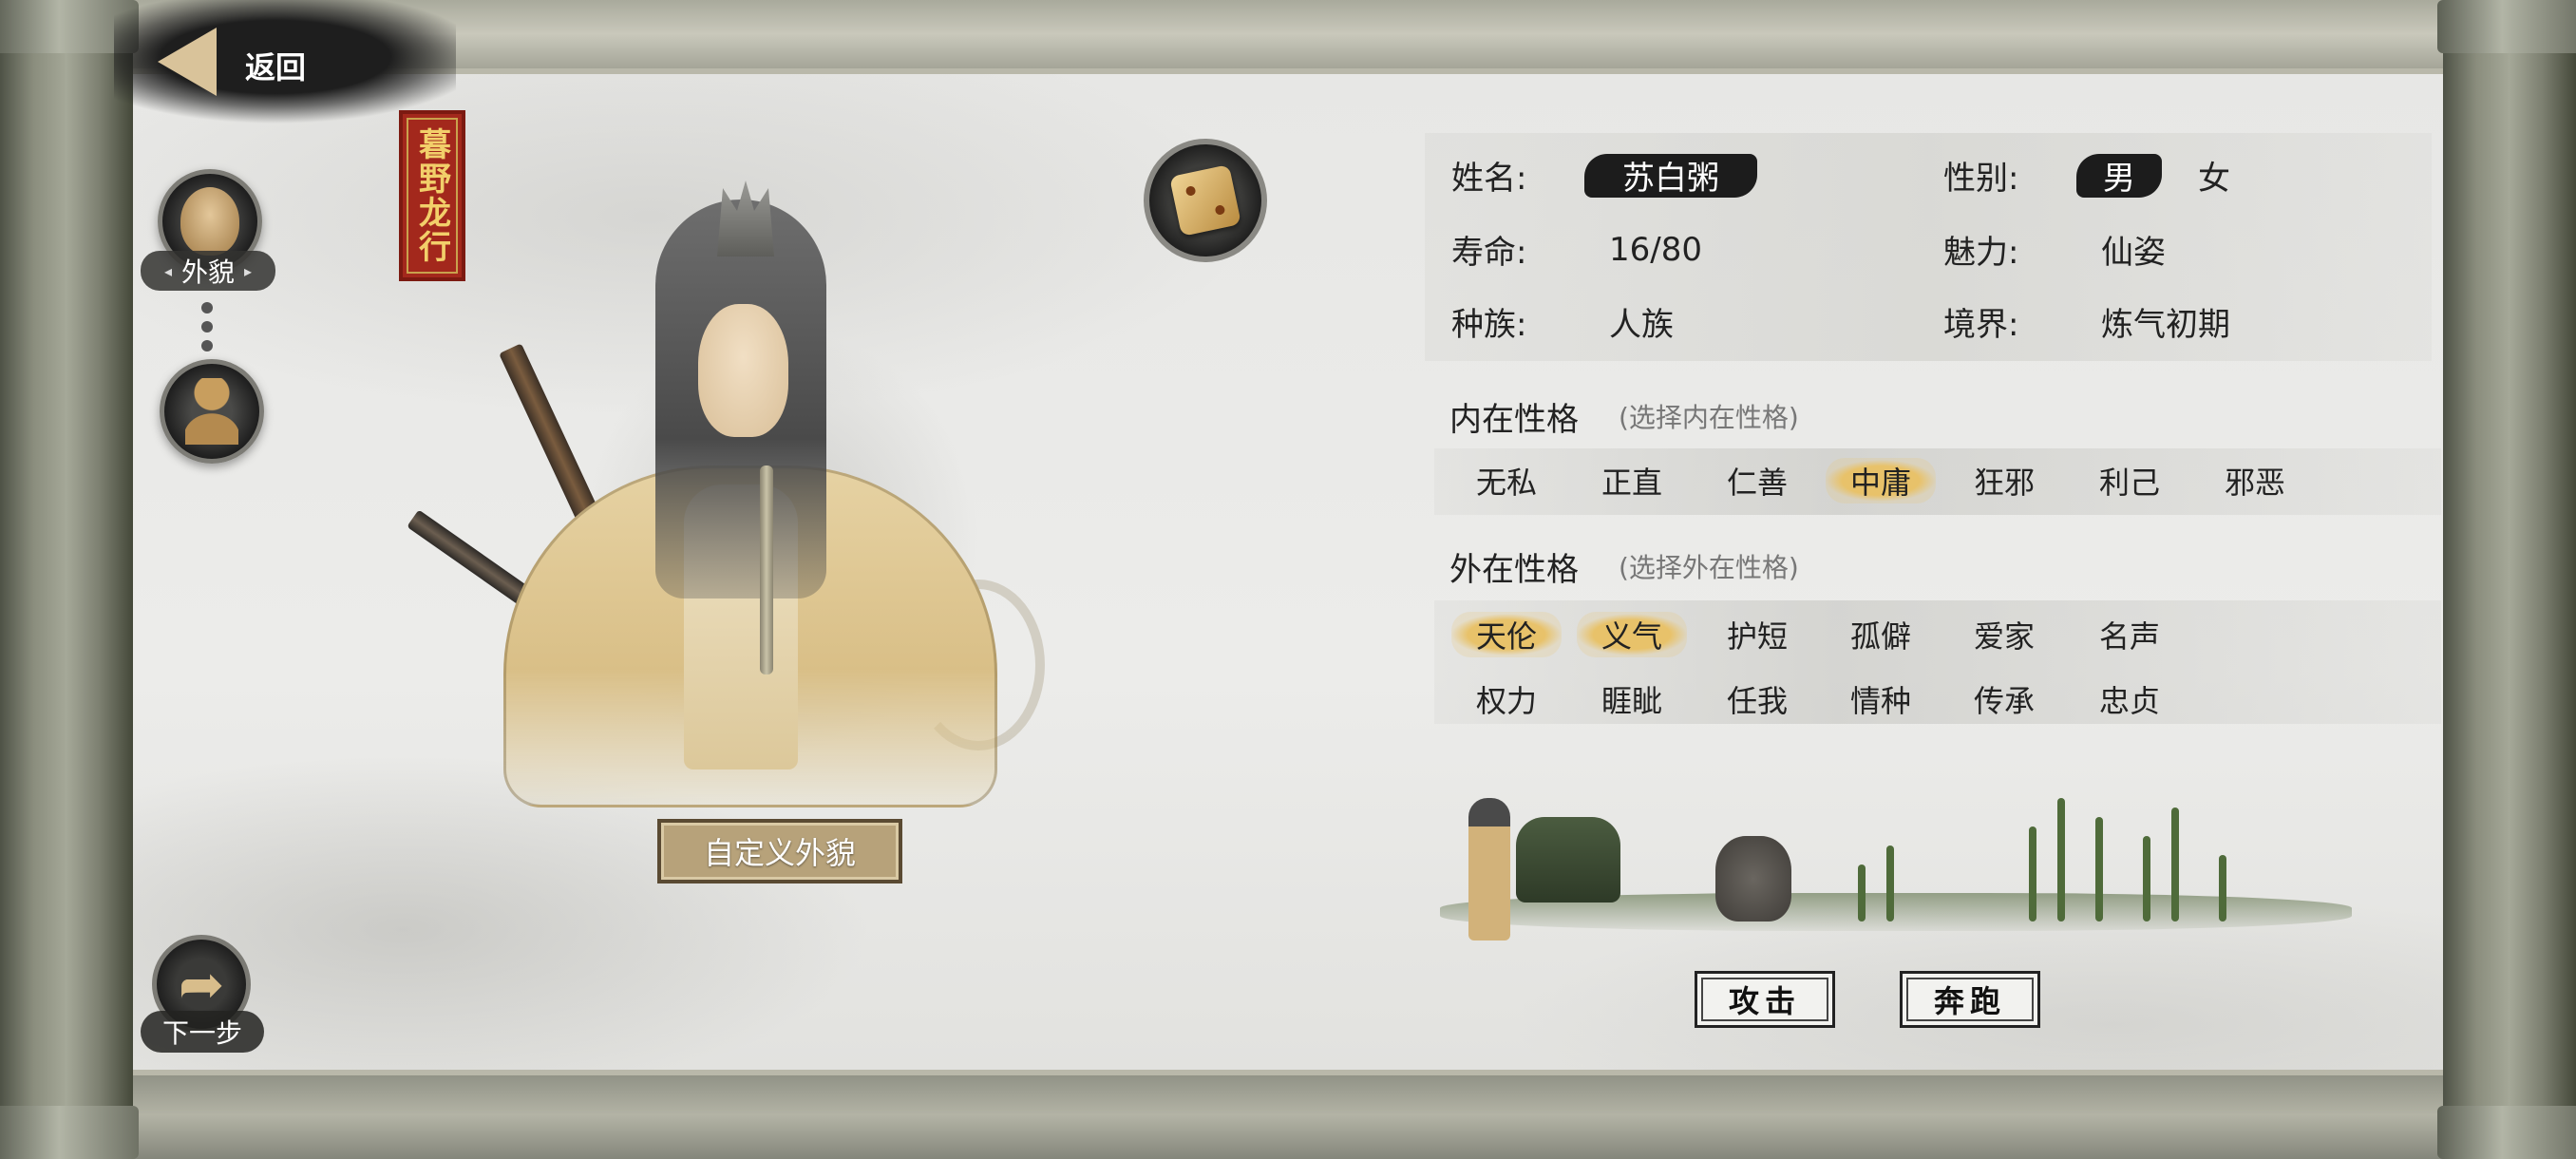 The image size is (2576, 1159). Describe the element at coordinates (1881, 634) in the screenshot. I see `outer-trait-option: 孤僻` at that location.